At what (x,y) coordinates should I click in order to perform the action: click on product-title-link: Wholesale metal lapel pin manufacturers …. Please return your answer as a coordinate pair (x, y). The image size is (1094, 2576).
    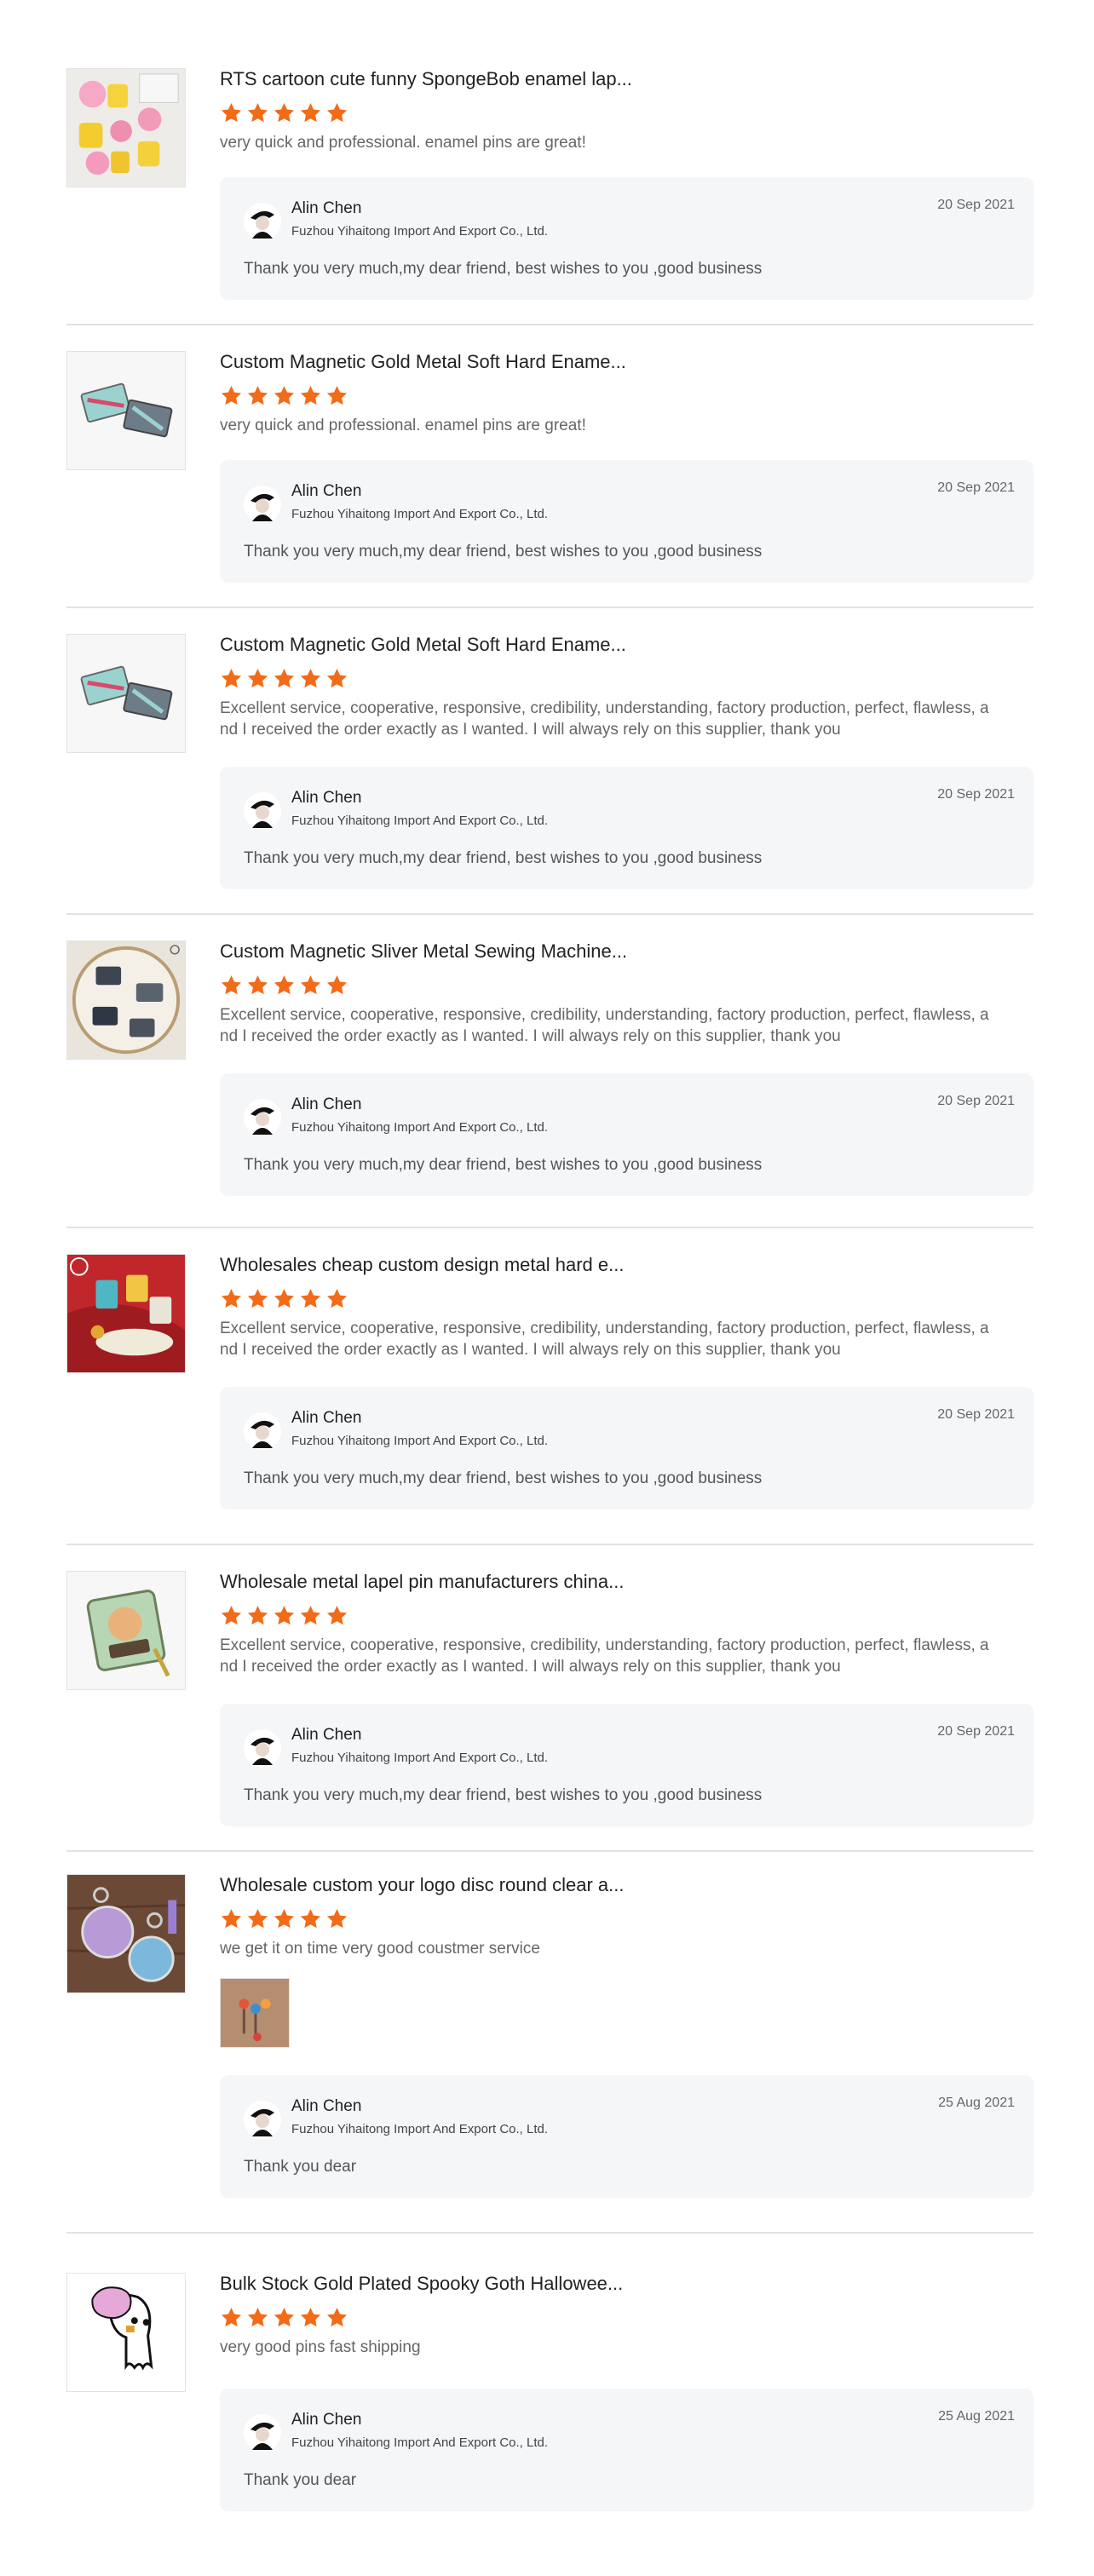
    Looking at the image, I should click on (627, 1582).